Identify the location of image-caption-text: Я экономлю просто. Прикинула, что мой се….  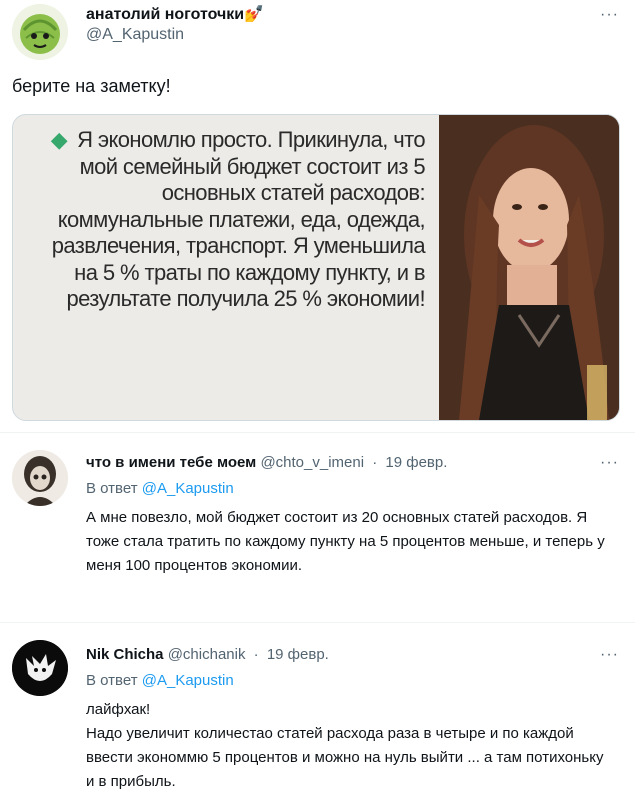
(238, 219).